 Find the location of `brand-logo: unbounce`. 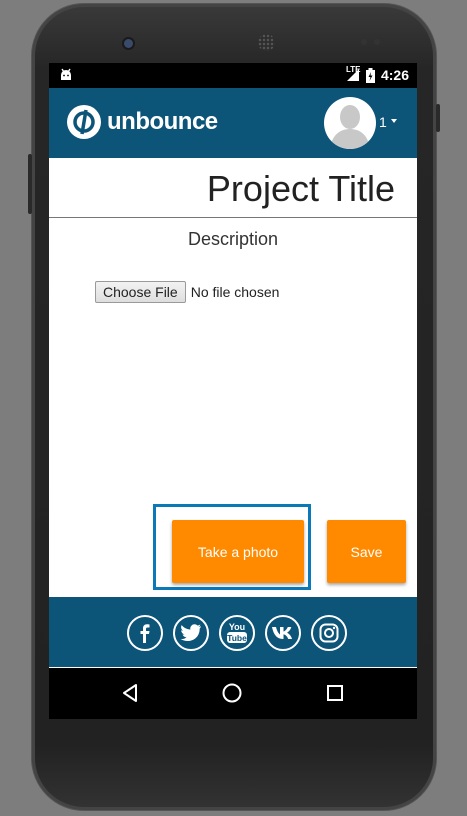

brand-logo: unbounce is located at coordinates (142, 122).